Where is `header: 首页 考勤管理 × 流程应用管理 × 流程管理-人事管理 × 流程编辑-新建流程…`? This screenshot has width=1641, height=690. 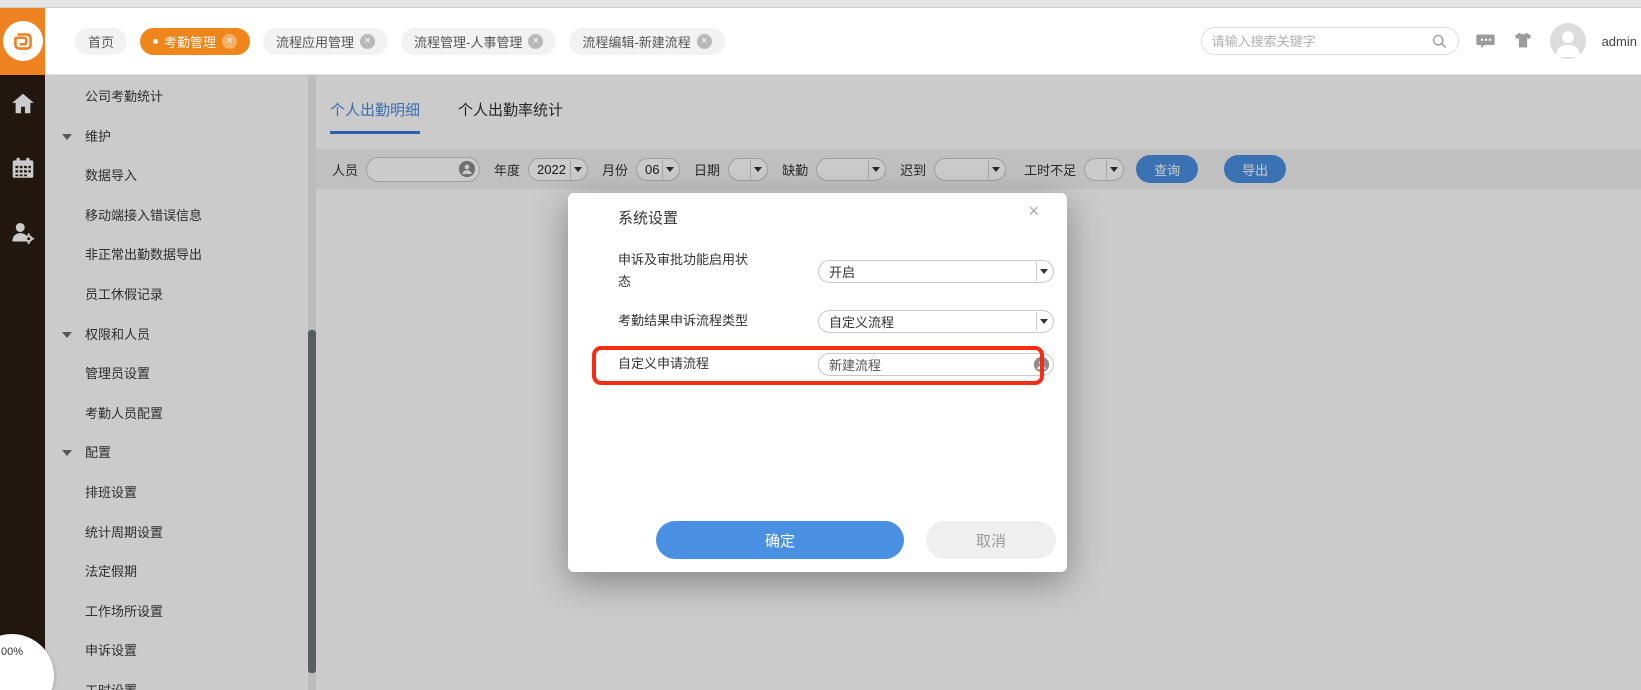 header: 首页 考勤管理 × 流程应用管理 × 流程管理-人事管理 × 流程编辑-新建流程… is located at coordinates (820, 41).